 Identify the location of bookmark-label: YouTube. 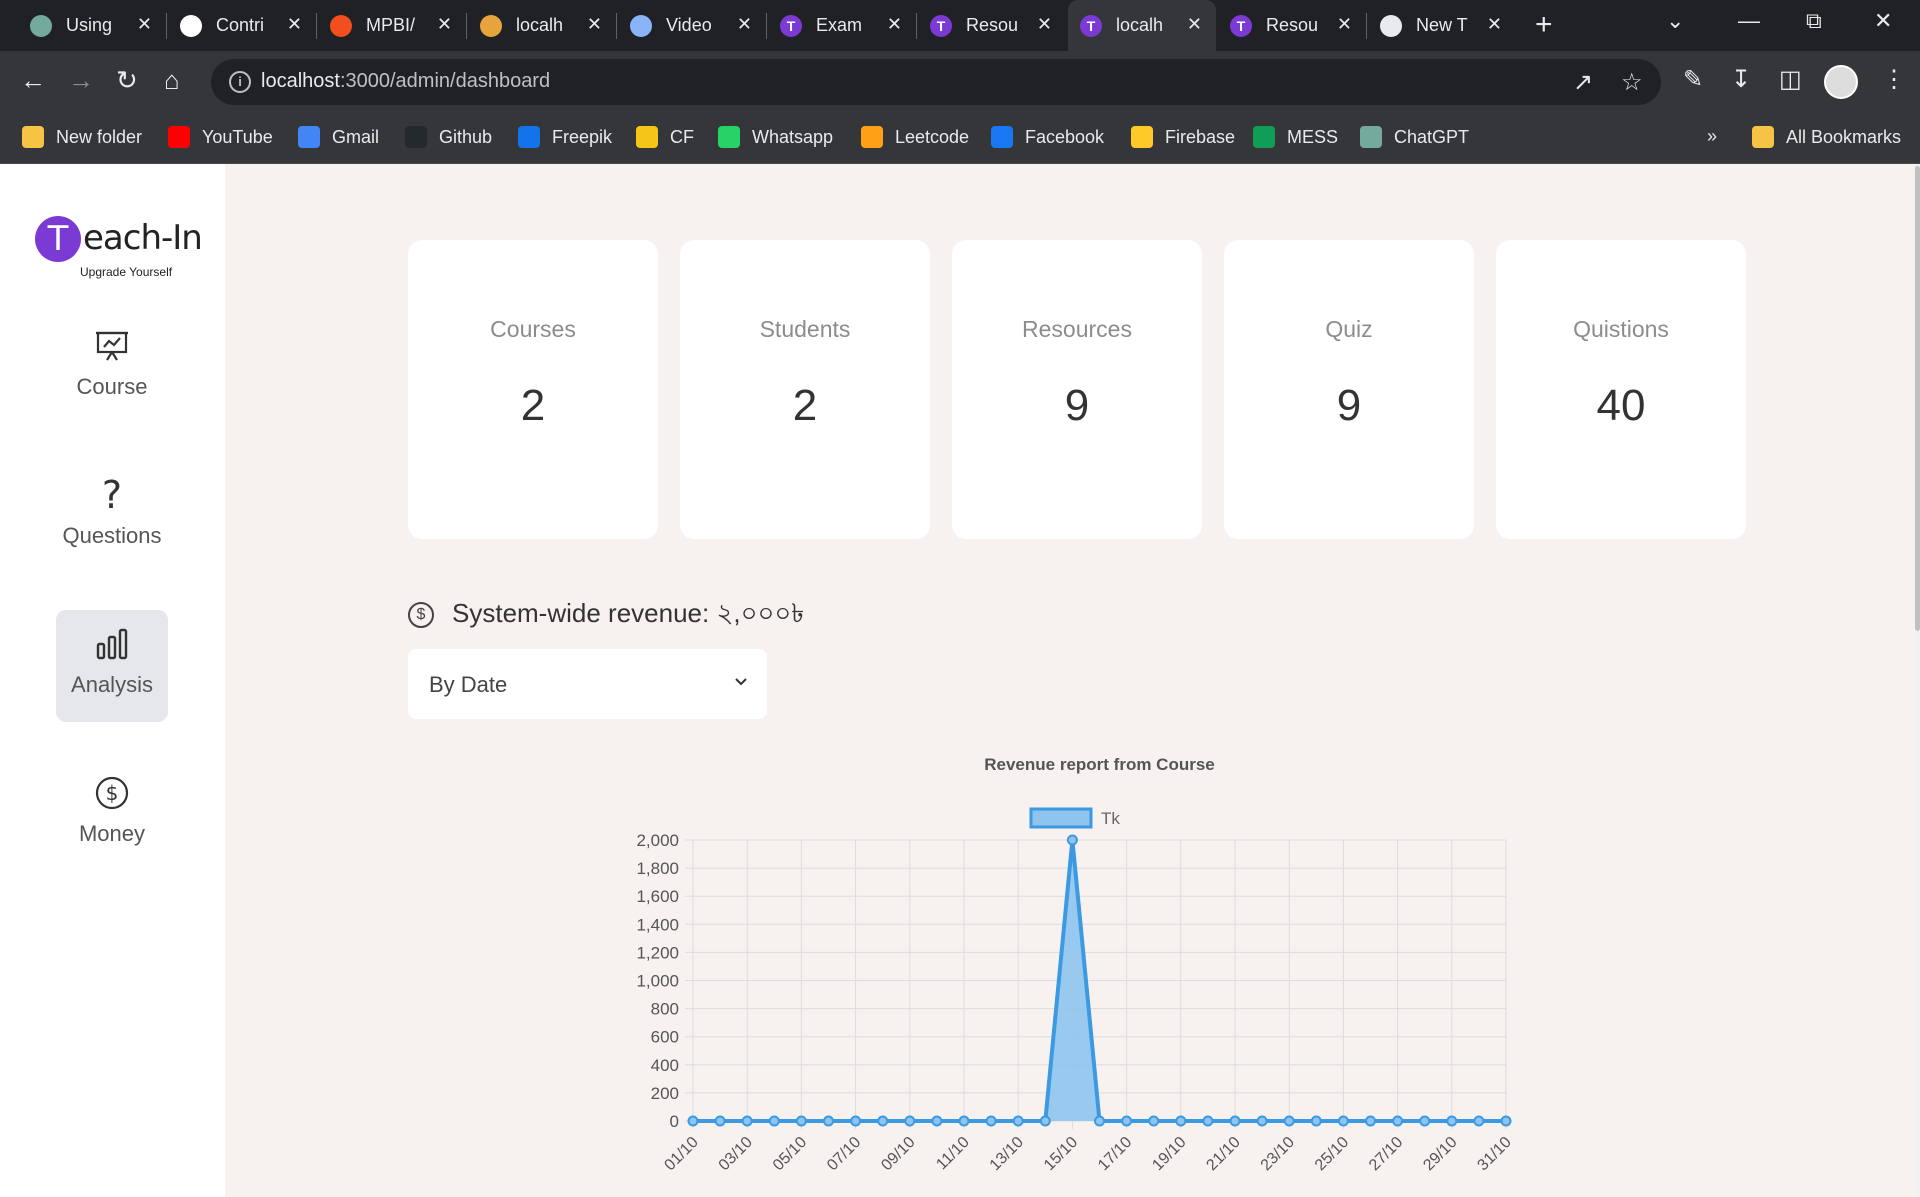
(237, 136).